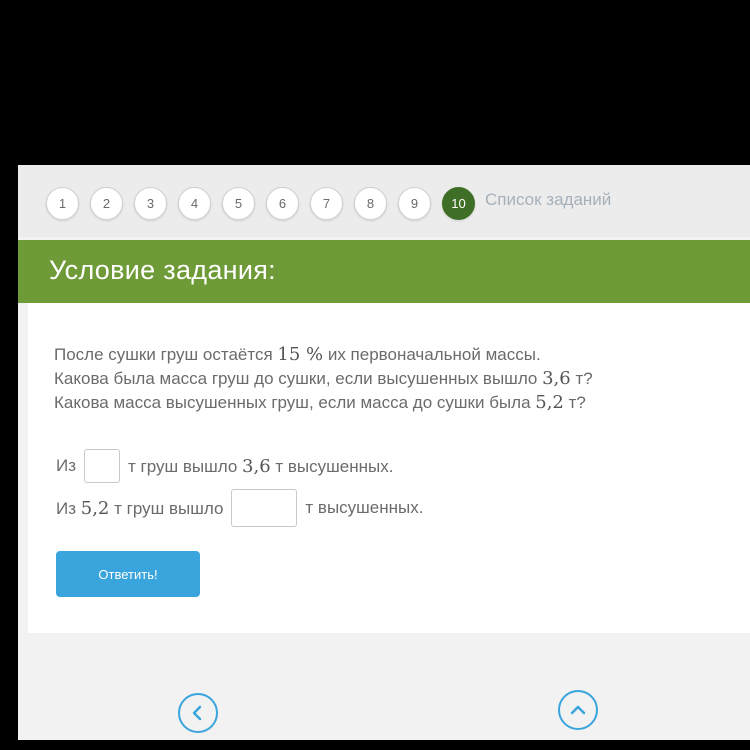 This screenshot has width=750, height=750. I want to click on step-9: 9, so click(414, 203).